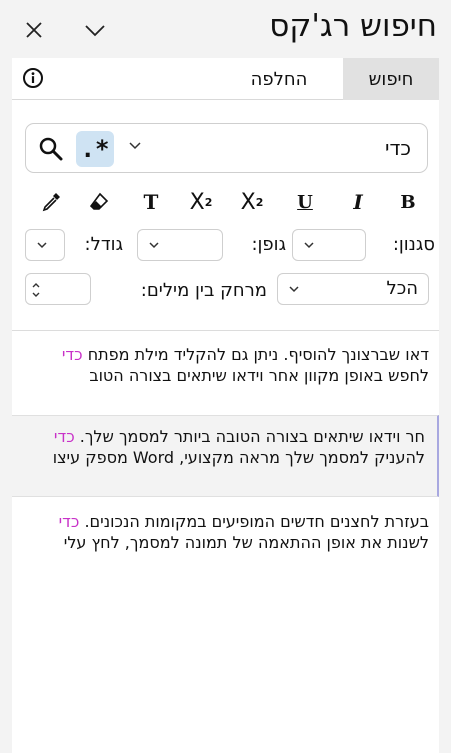 The height and width of the screenshot is (753, 451). Describe the element at coordinates (248, 202) in the screenshot. I see `superscript-label: X` at that location.